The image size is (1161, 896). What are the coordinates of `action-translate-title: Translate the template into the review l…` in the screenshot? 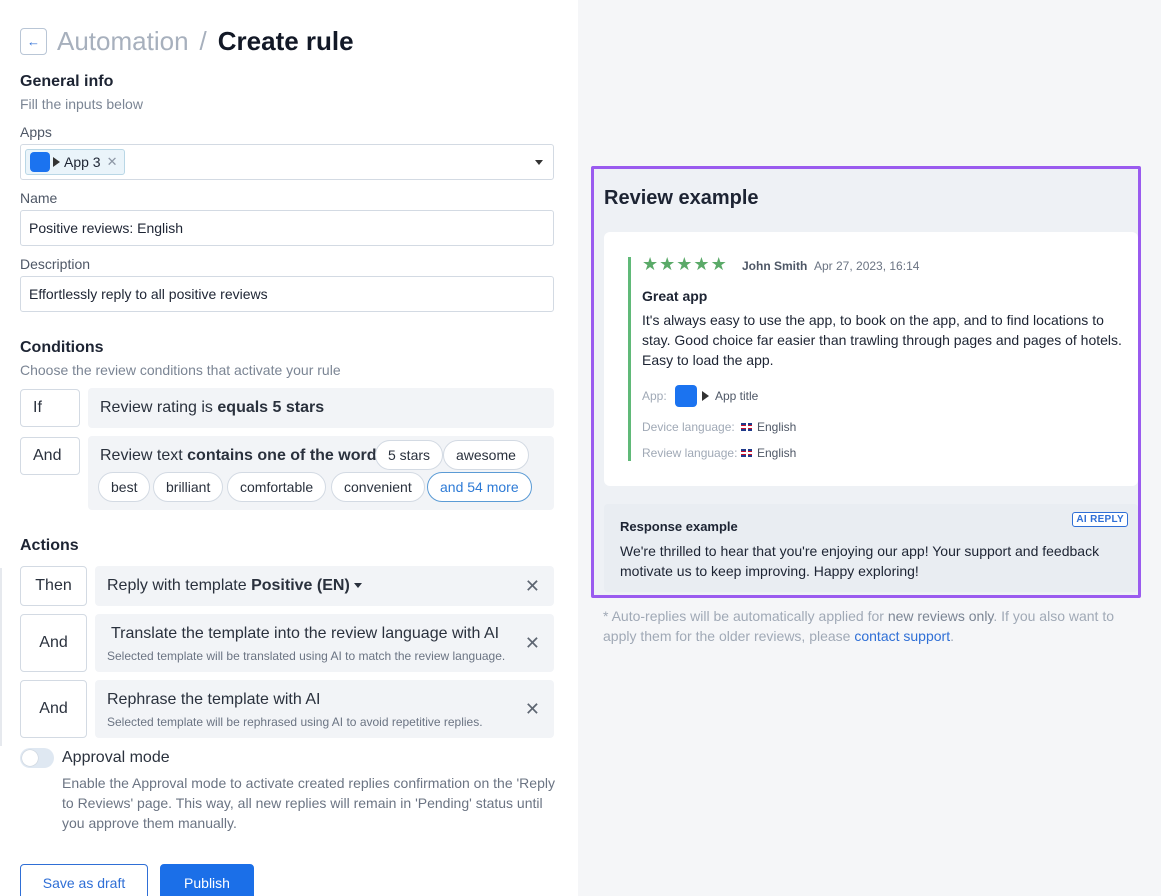 It's located at (305, 633).